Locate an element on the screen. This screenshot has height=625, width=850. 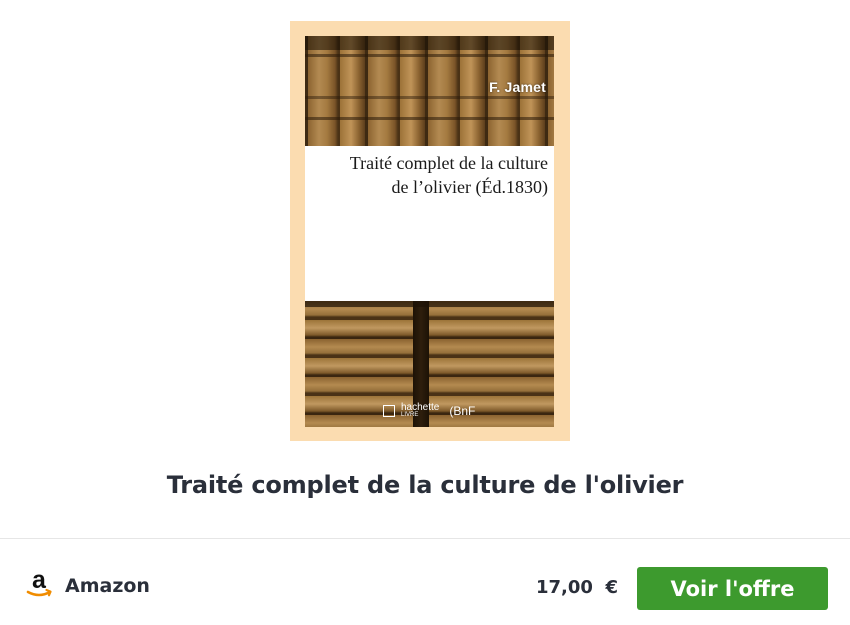
cover-title-line-1: Traité complet de la culture is located at coordinates (448, 163).